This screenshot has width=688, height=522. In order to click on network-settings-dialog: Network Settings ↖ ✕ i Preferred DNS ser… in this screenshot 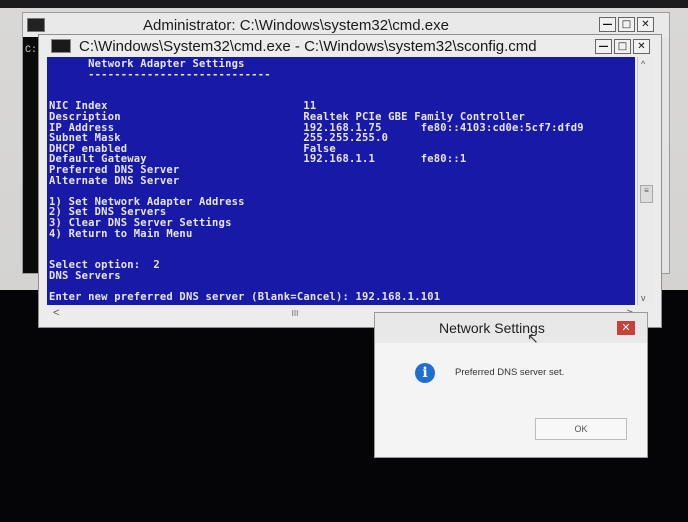, I will do `click(511, 385)`.